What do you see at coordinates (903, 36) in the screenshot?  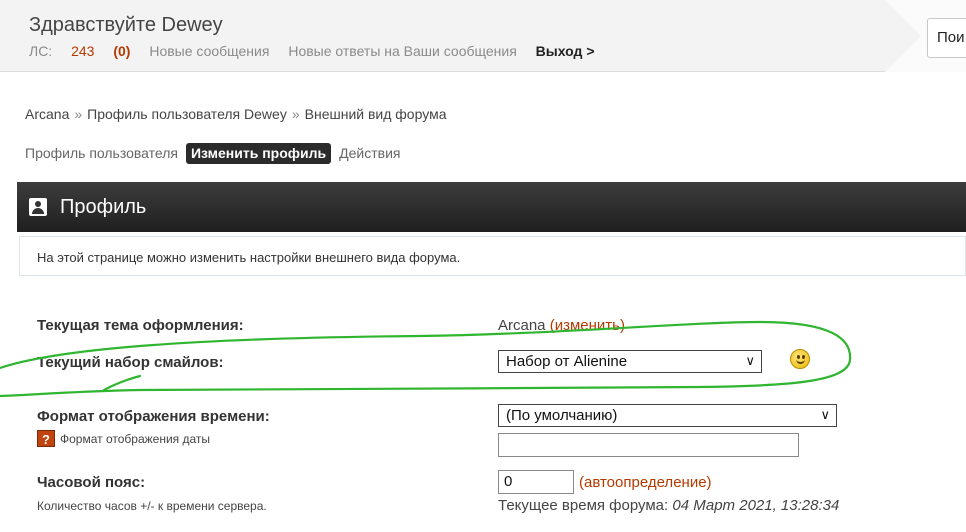 I see `header-divider-arrow` at bounding box center [903, 36].